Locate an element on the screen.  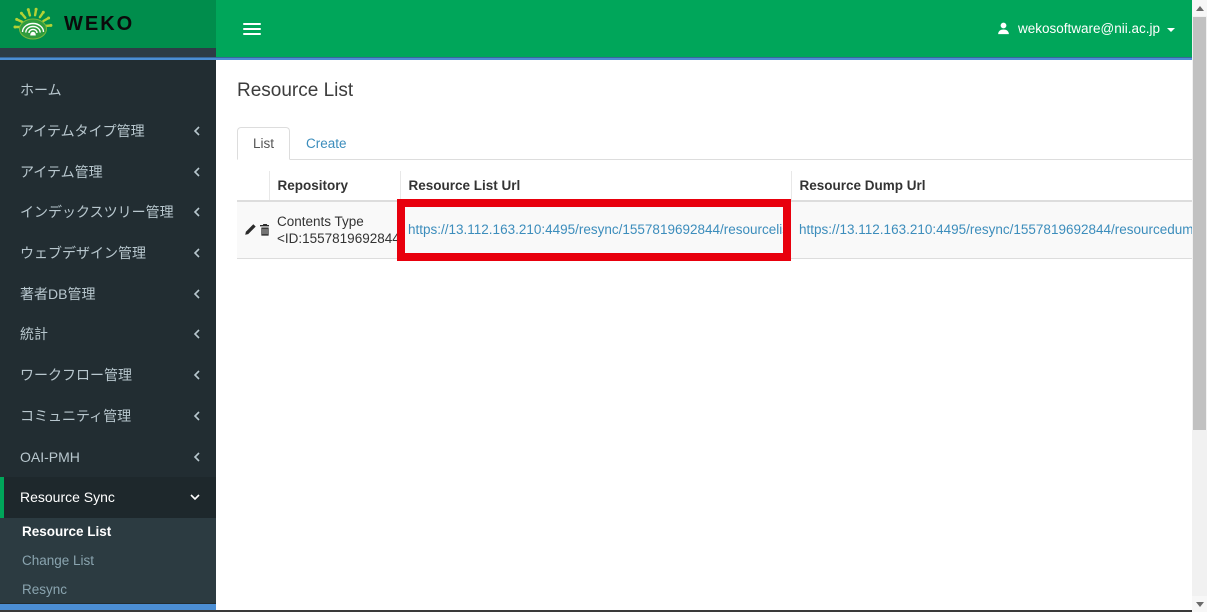
logo-text: WEKO is located at coordinates (99, 23).